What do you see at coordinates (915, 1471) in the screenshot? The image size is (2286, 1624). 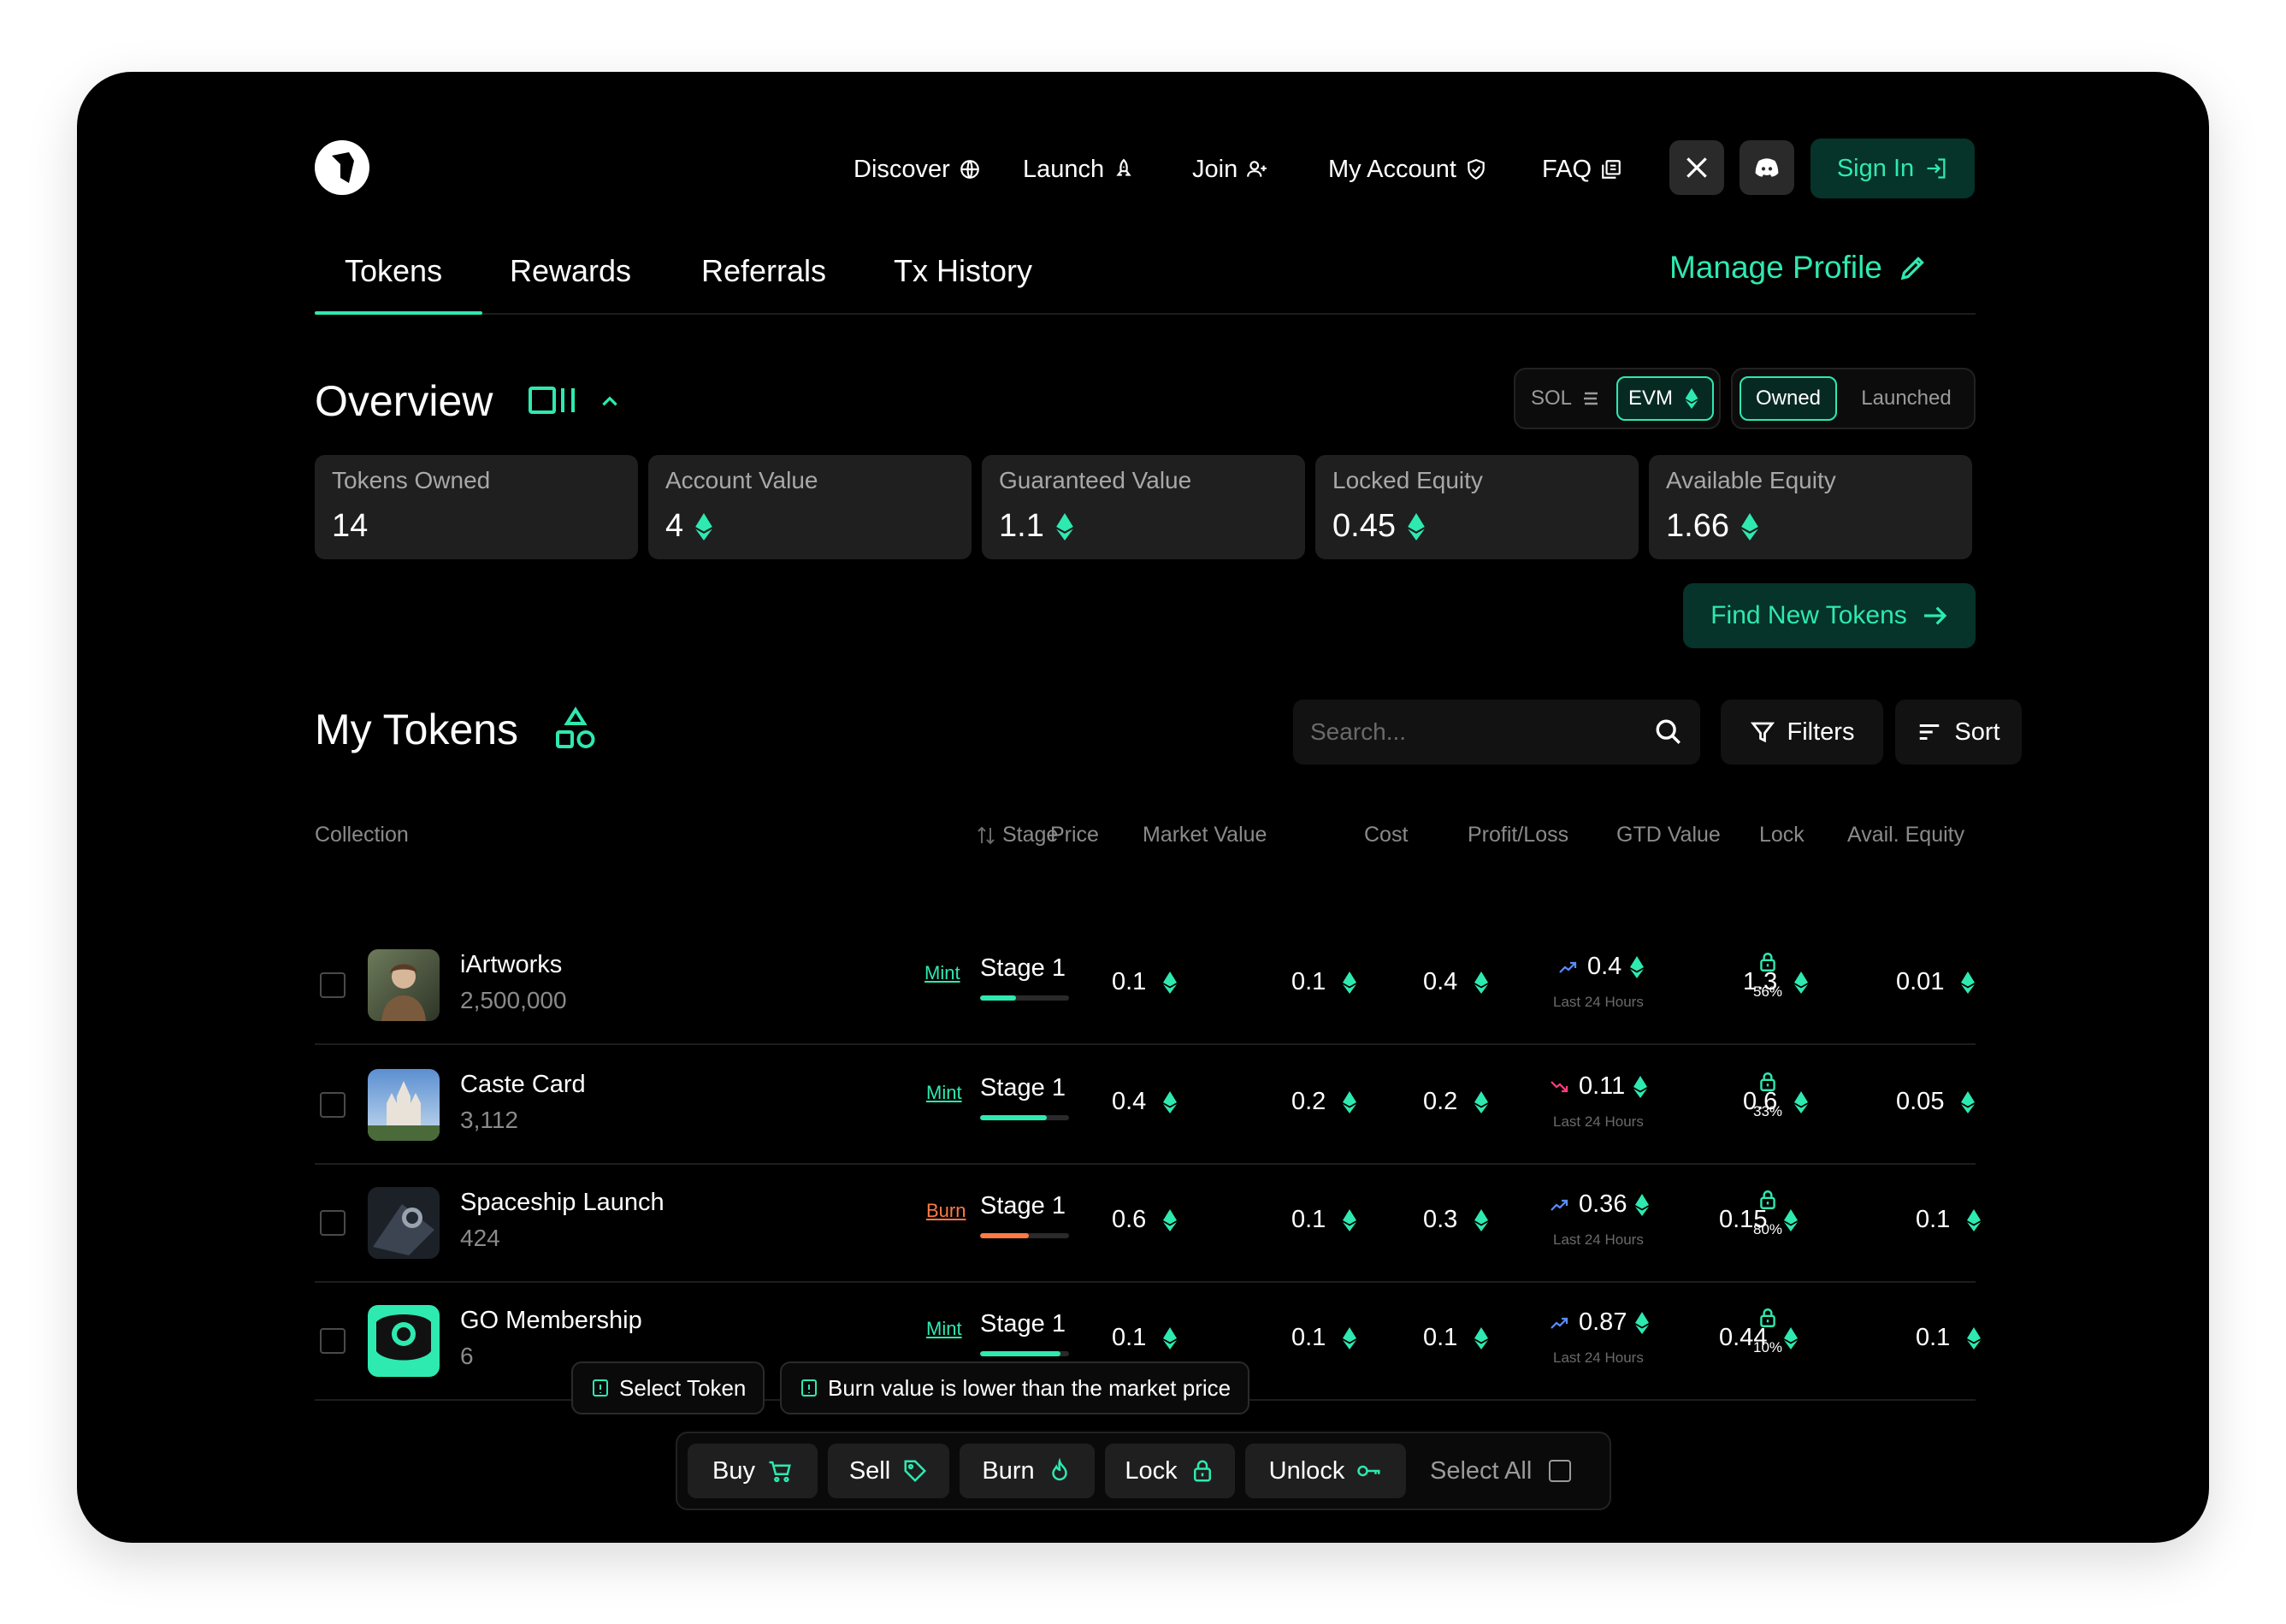 I see `tag-icon` at bounding box center [915, 1471].